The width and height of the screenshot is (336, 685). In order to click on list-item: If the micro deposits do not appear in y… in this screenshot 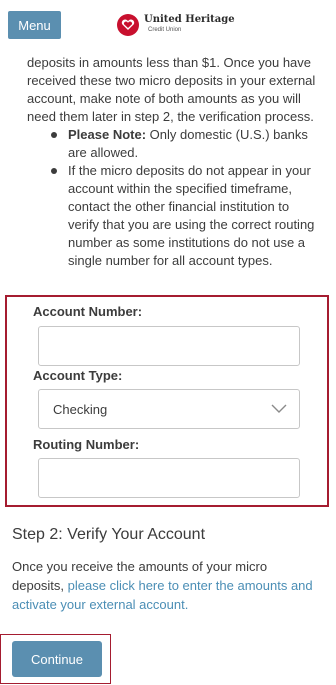, I will do `click(184, 216)`.